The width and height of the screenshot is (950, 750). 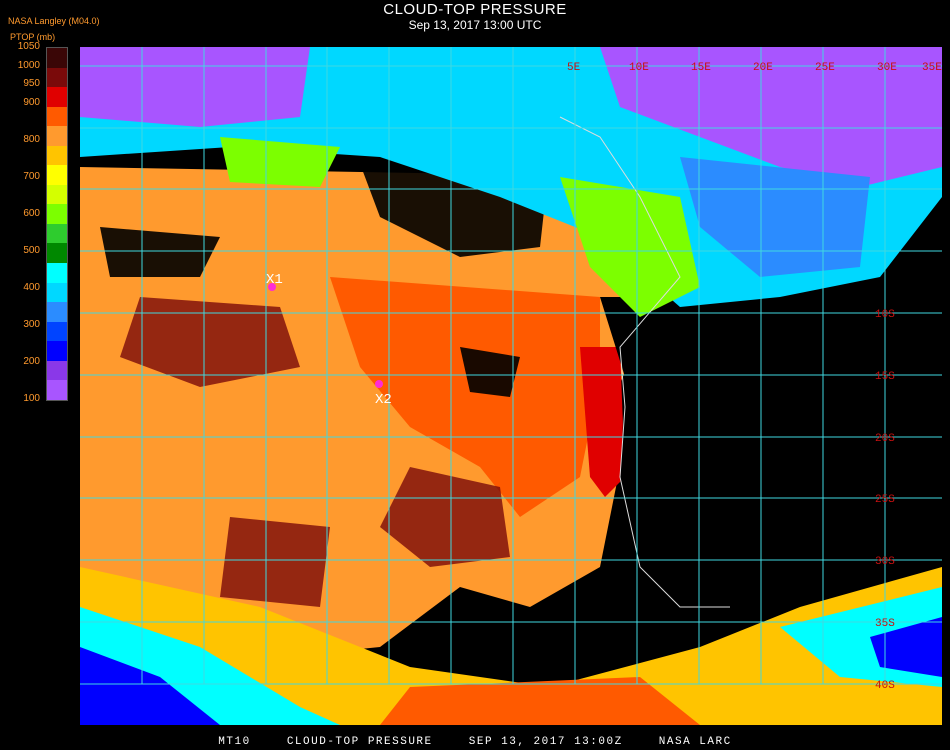 What do you see at coordinates (885, 624) in the screenshot?
I see `latitude-label: 35S` at bounding box center [885, 624].